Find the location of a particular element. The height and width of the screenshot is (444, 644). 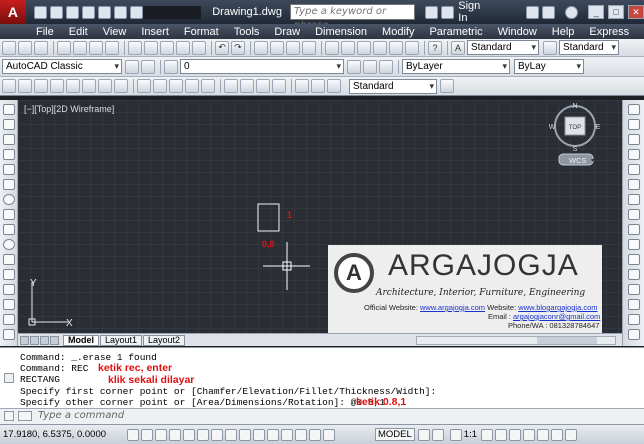

open-icon is located at coordinates (25, 47).